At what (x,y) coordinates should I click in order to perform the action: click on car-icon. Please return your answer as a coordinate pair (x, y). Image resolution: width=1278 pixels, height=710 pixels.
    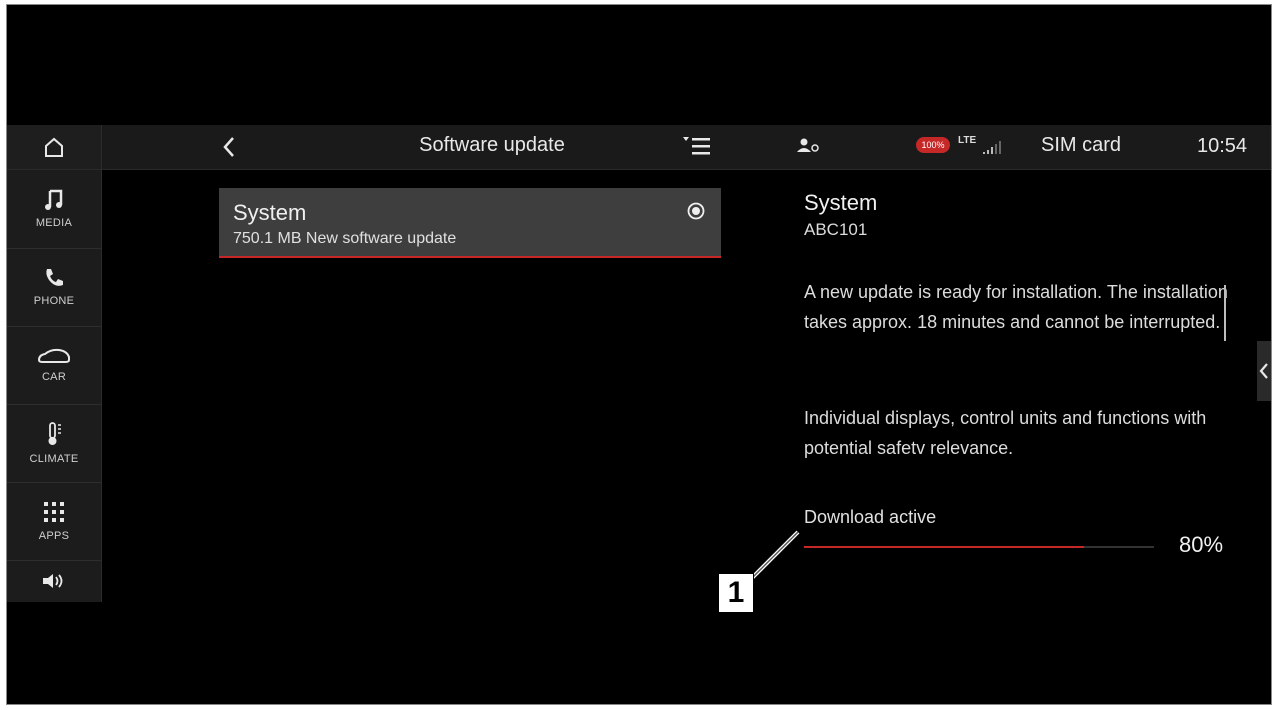
    Looking at the image, I should click on (53, 355).